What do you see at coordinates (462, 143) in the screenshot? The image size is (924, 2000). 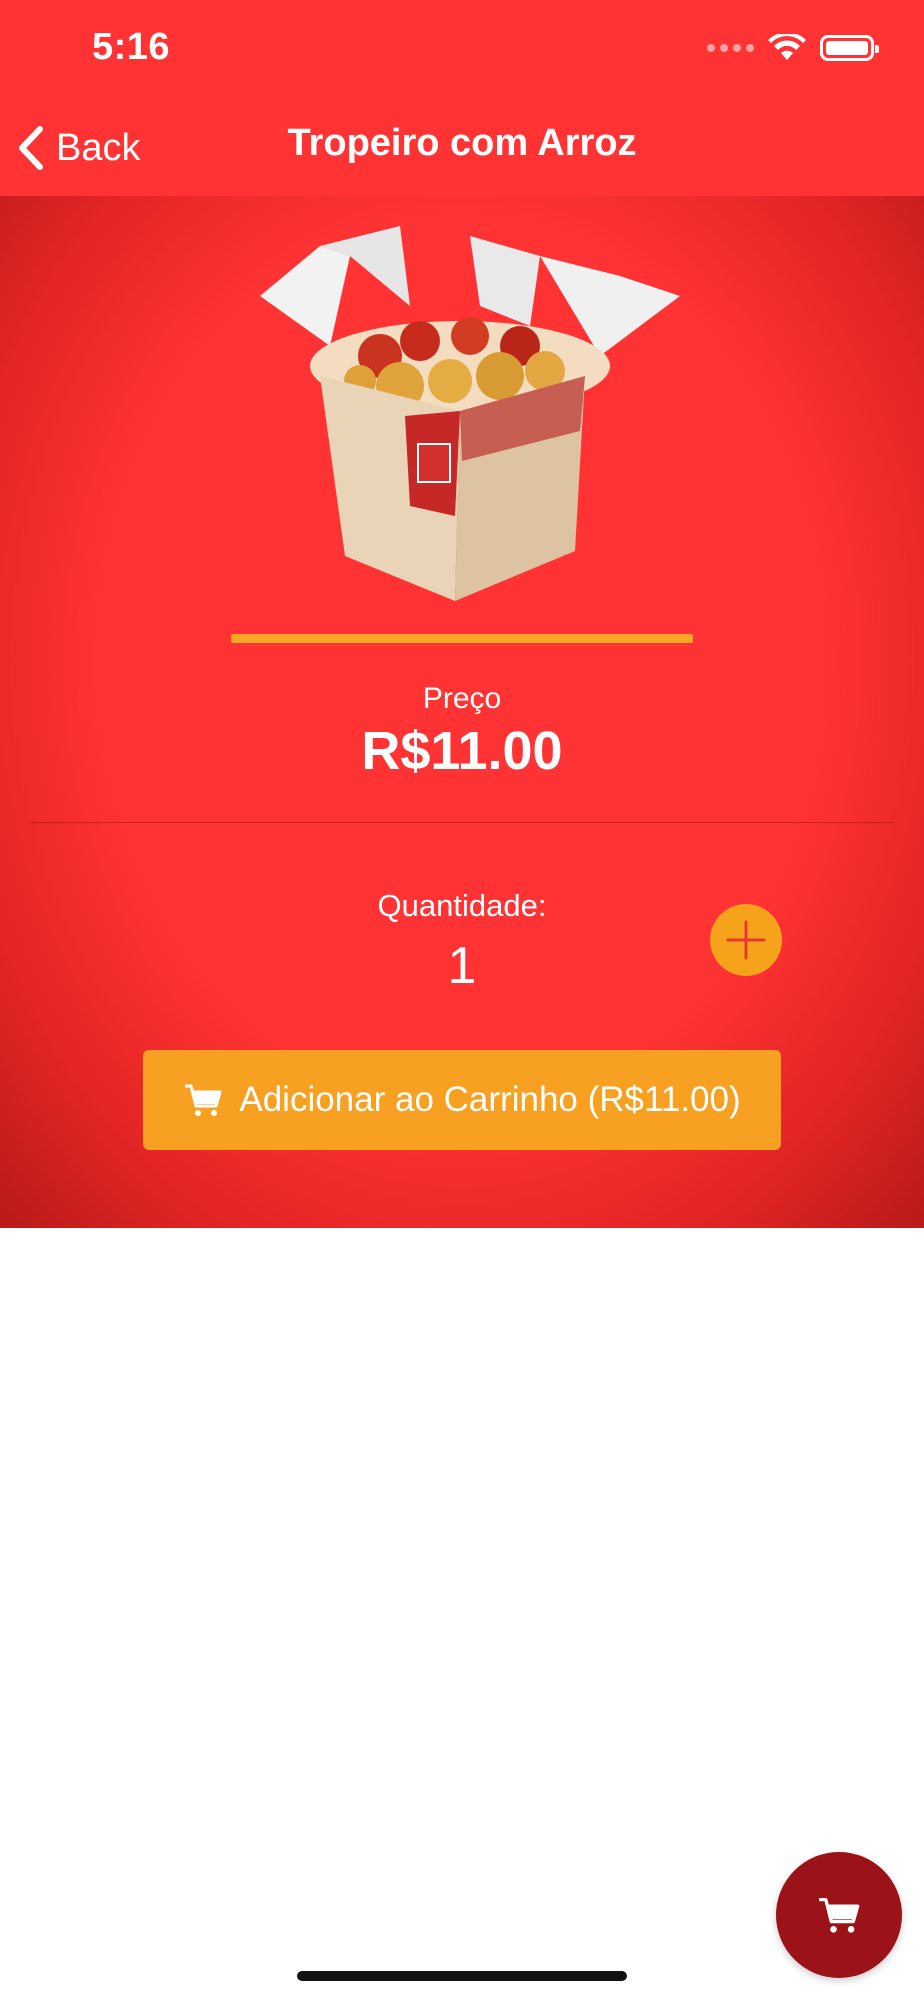 I see `page-title: Tropeiro com Arroz` at bounding box center [462, 143].